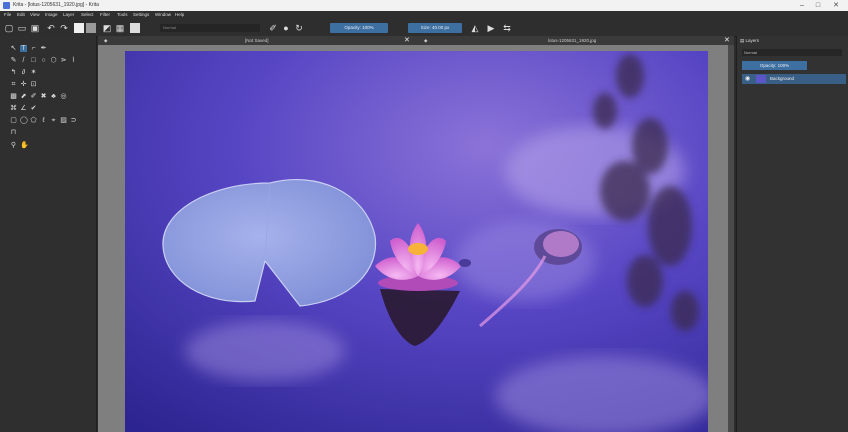  I want to click on polygon-select-icon: ⬠, so click(33, 120).